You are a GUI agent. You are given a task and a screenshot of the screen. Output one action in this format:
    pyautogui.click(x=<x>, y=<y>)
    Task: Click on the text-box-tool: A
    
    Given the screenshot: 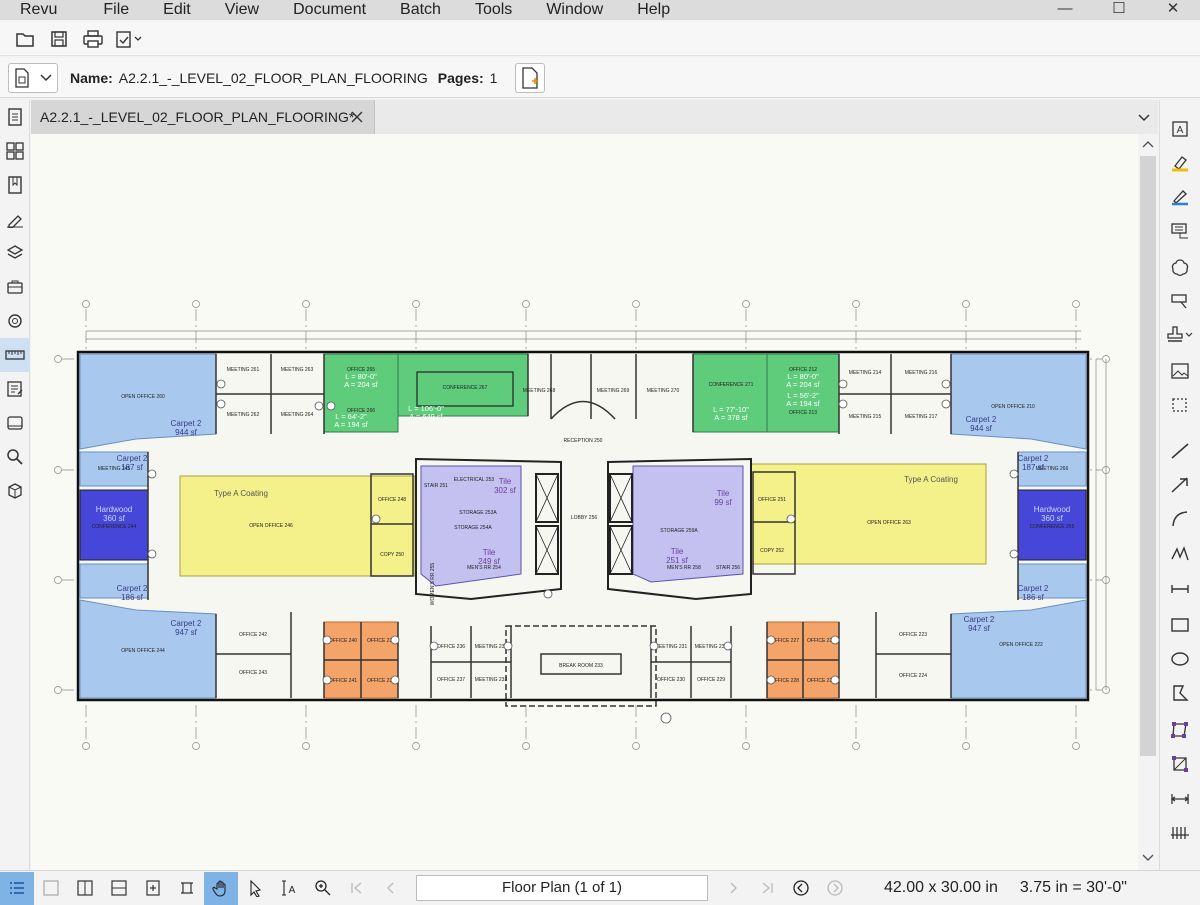 What is the action you would take?
    pyautogui.click(x=1180, y=129)
    